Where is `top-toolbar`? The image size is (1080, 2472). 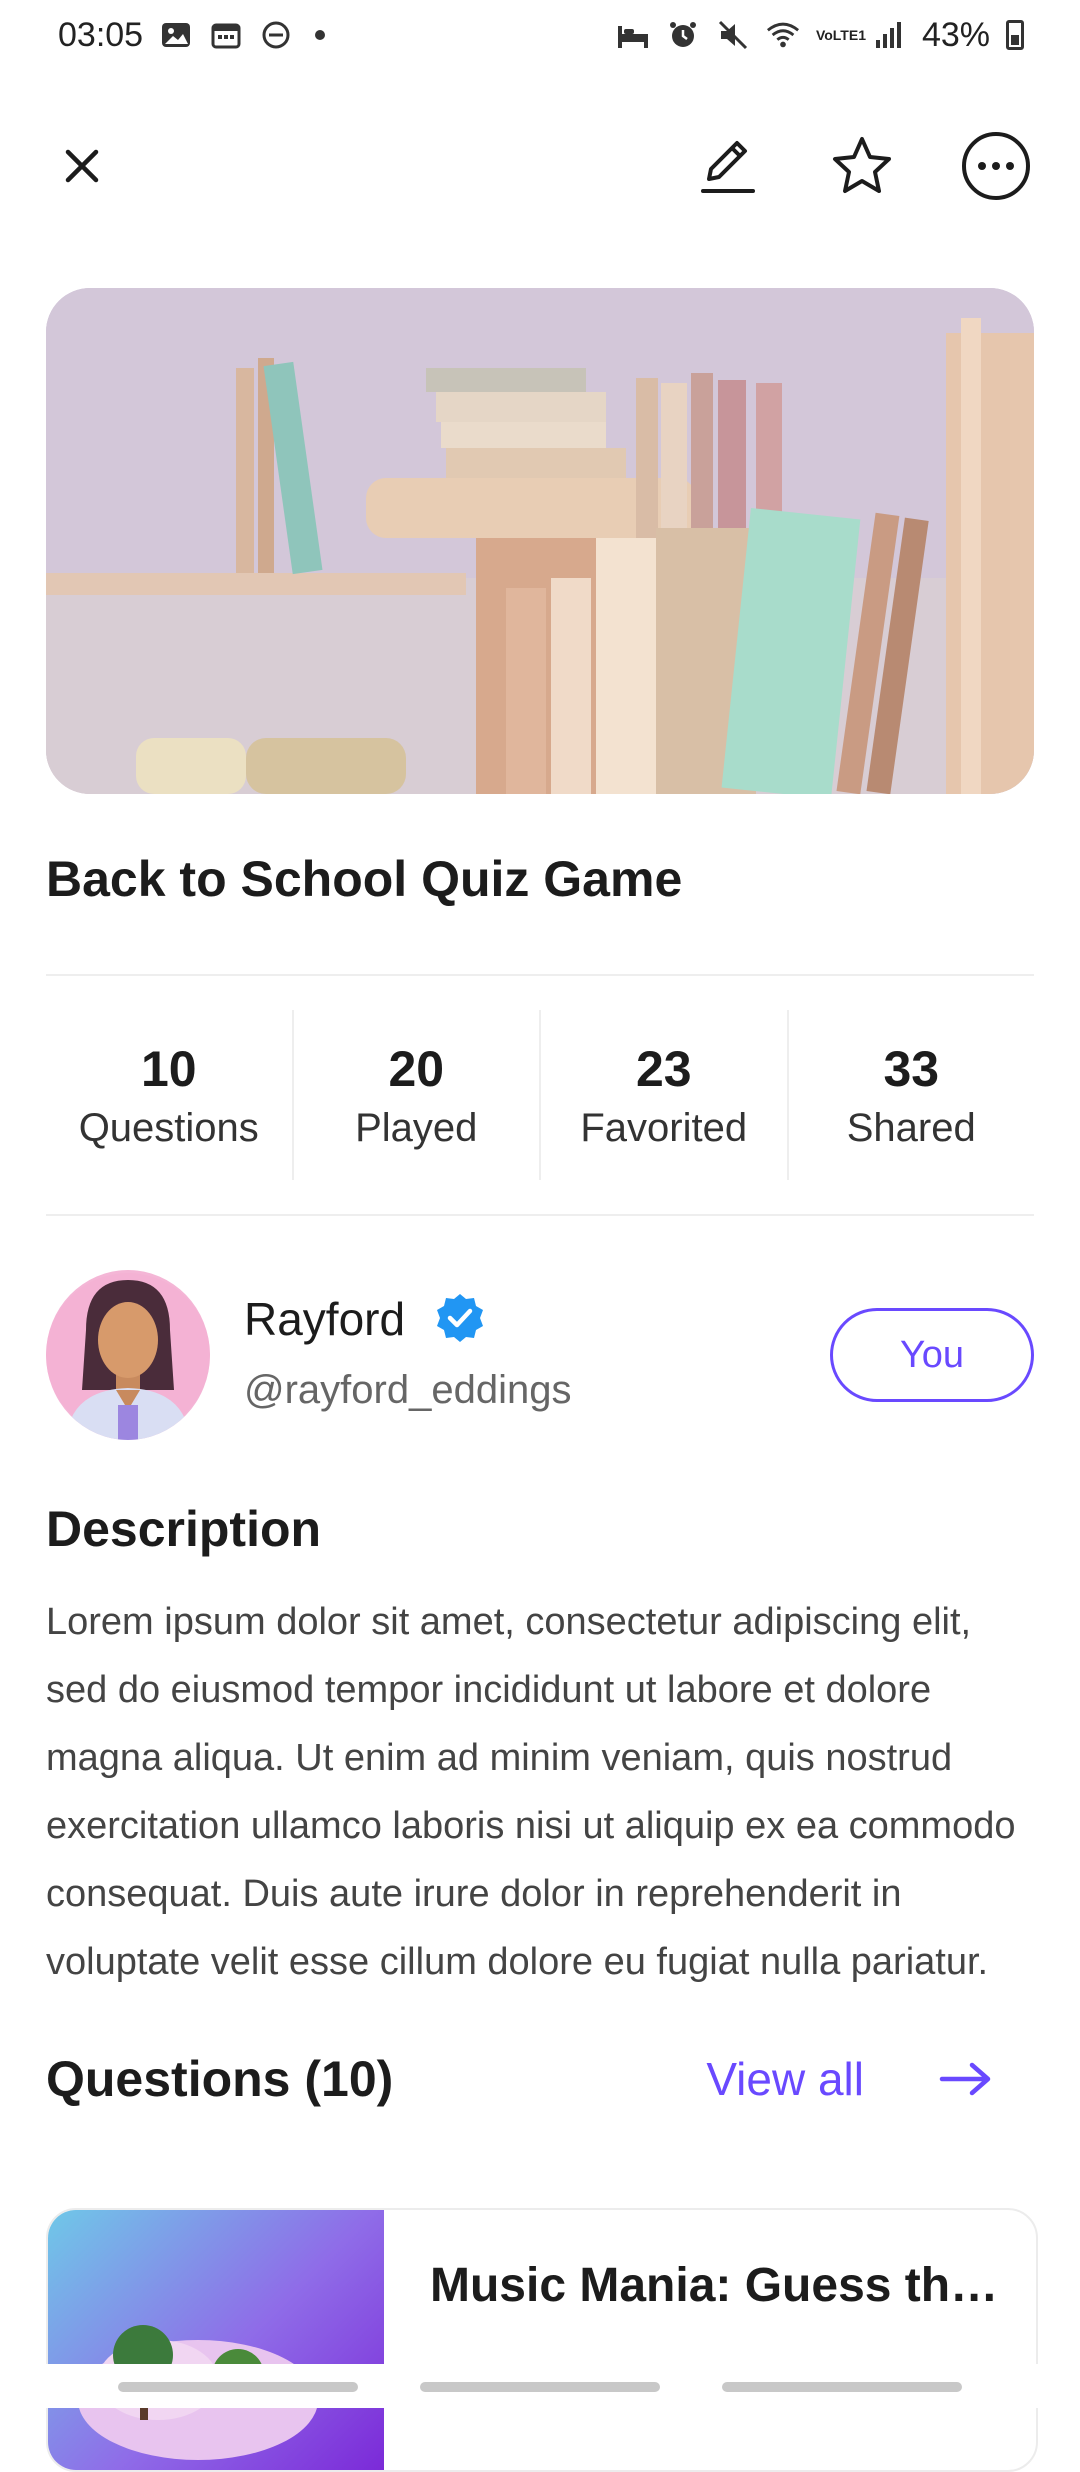
top-toolbar is located at coordinates (540, 165).